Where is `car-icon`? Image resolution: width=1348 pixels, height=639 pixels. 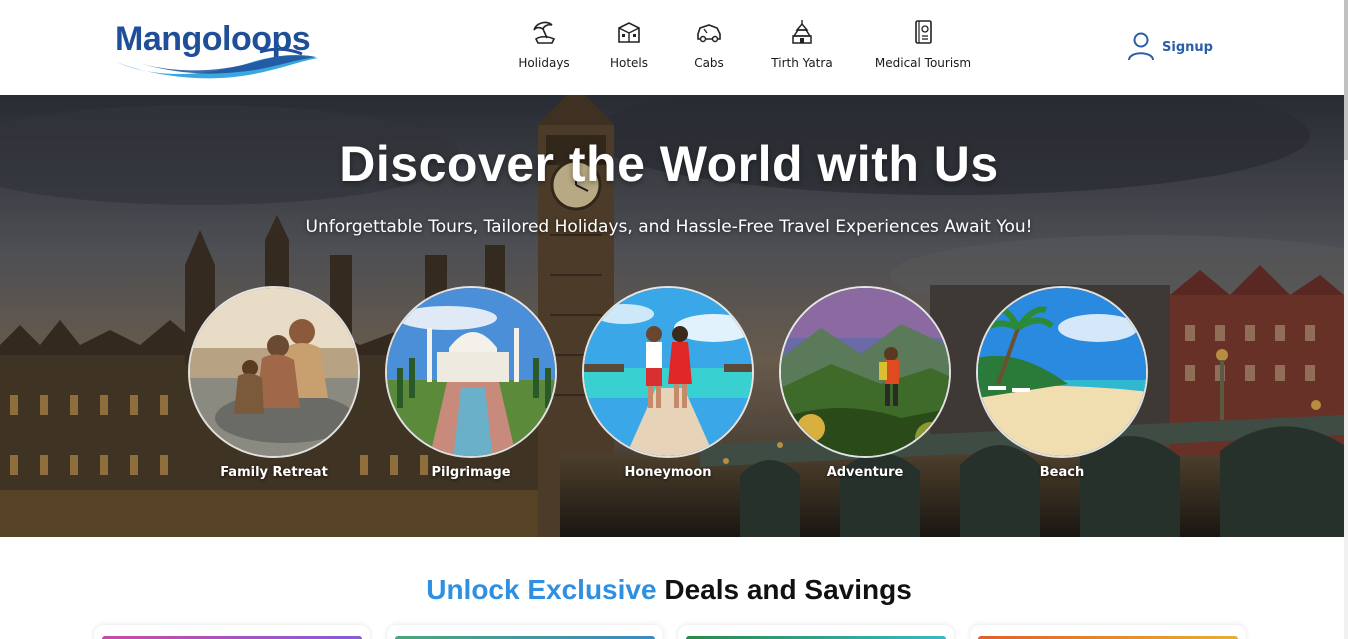
car-icon is located at coordinates (709, 33).